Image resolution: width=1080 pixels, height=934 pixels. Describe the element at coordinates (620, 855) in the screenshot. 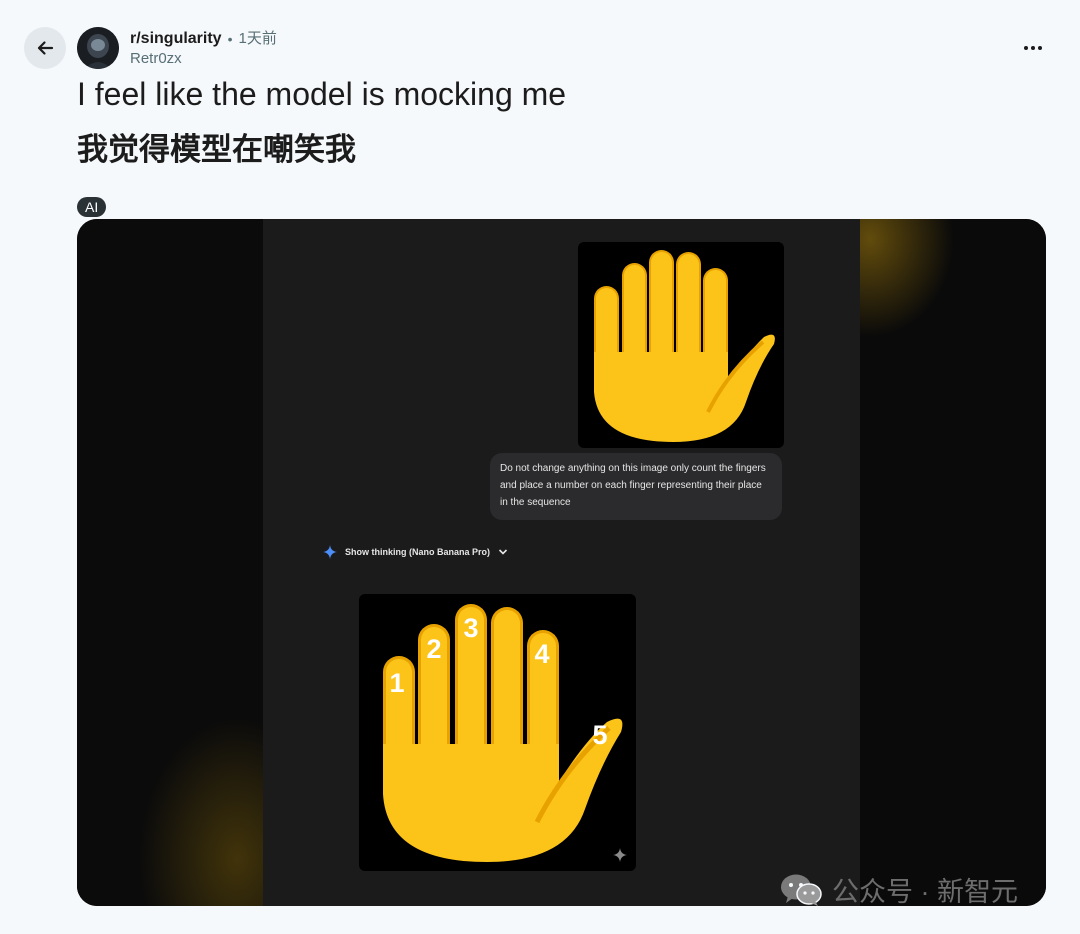

I see `sparkle-watermark-icon` at that location.